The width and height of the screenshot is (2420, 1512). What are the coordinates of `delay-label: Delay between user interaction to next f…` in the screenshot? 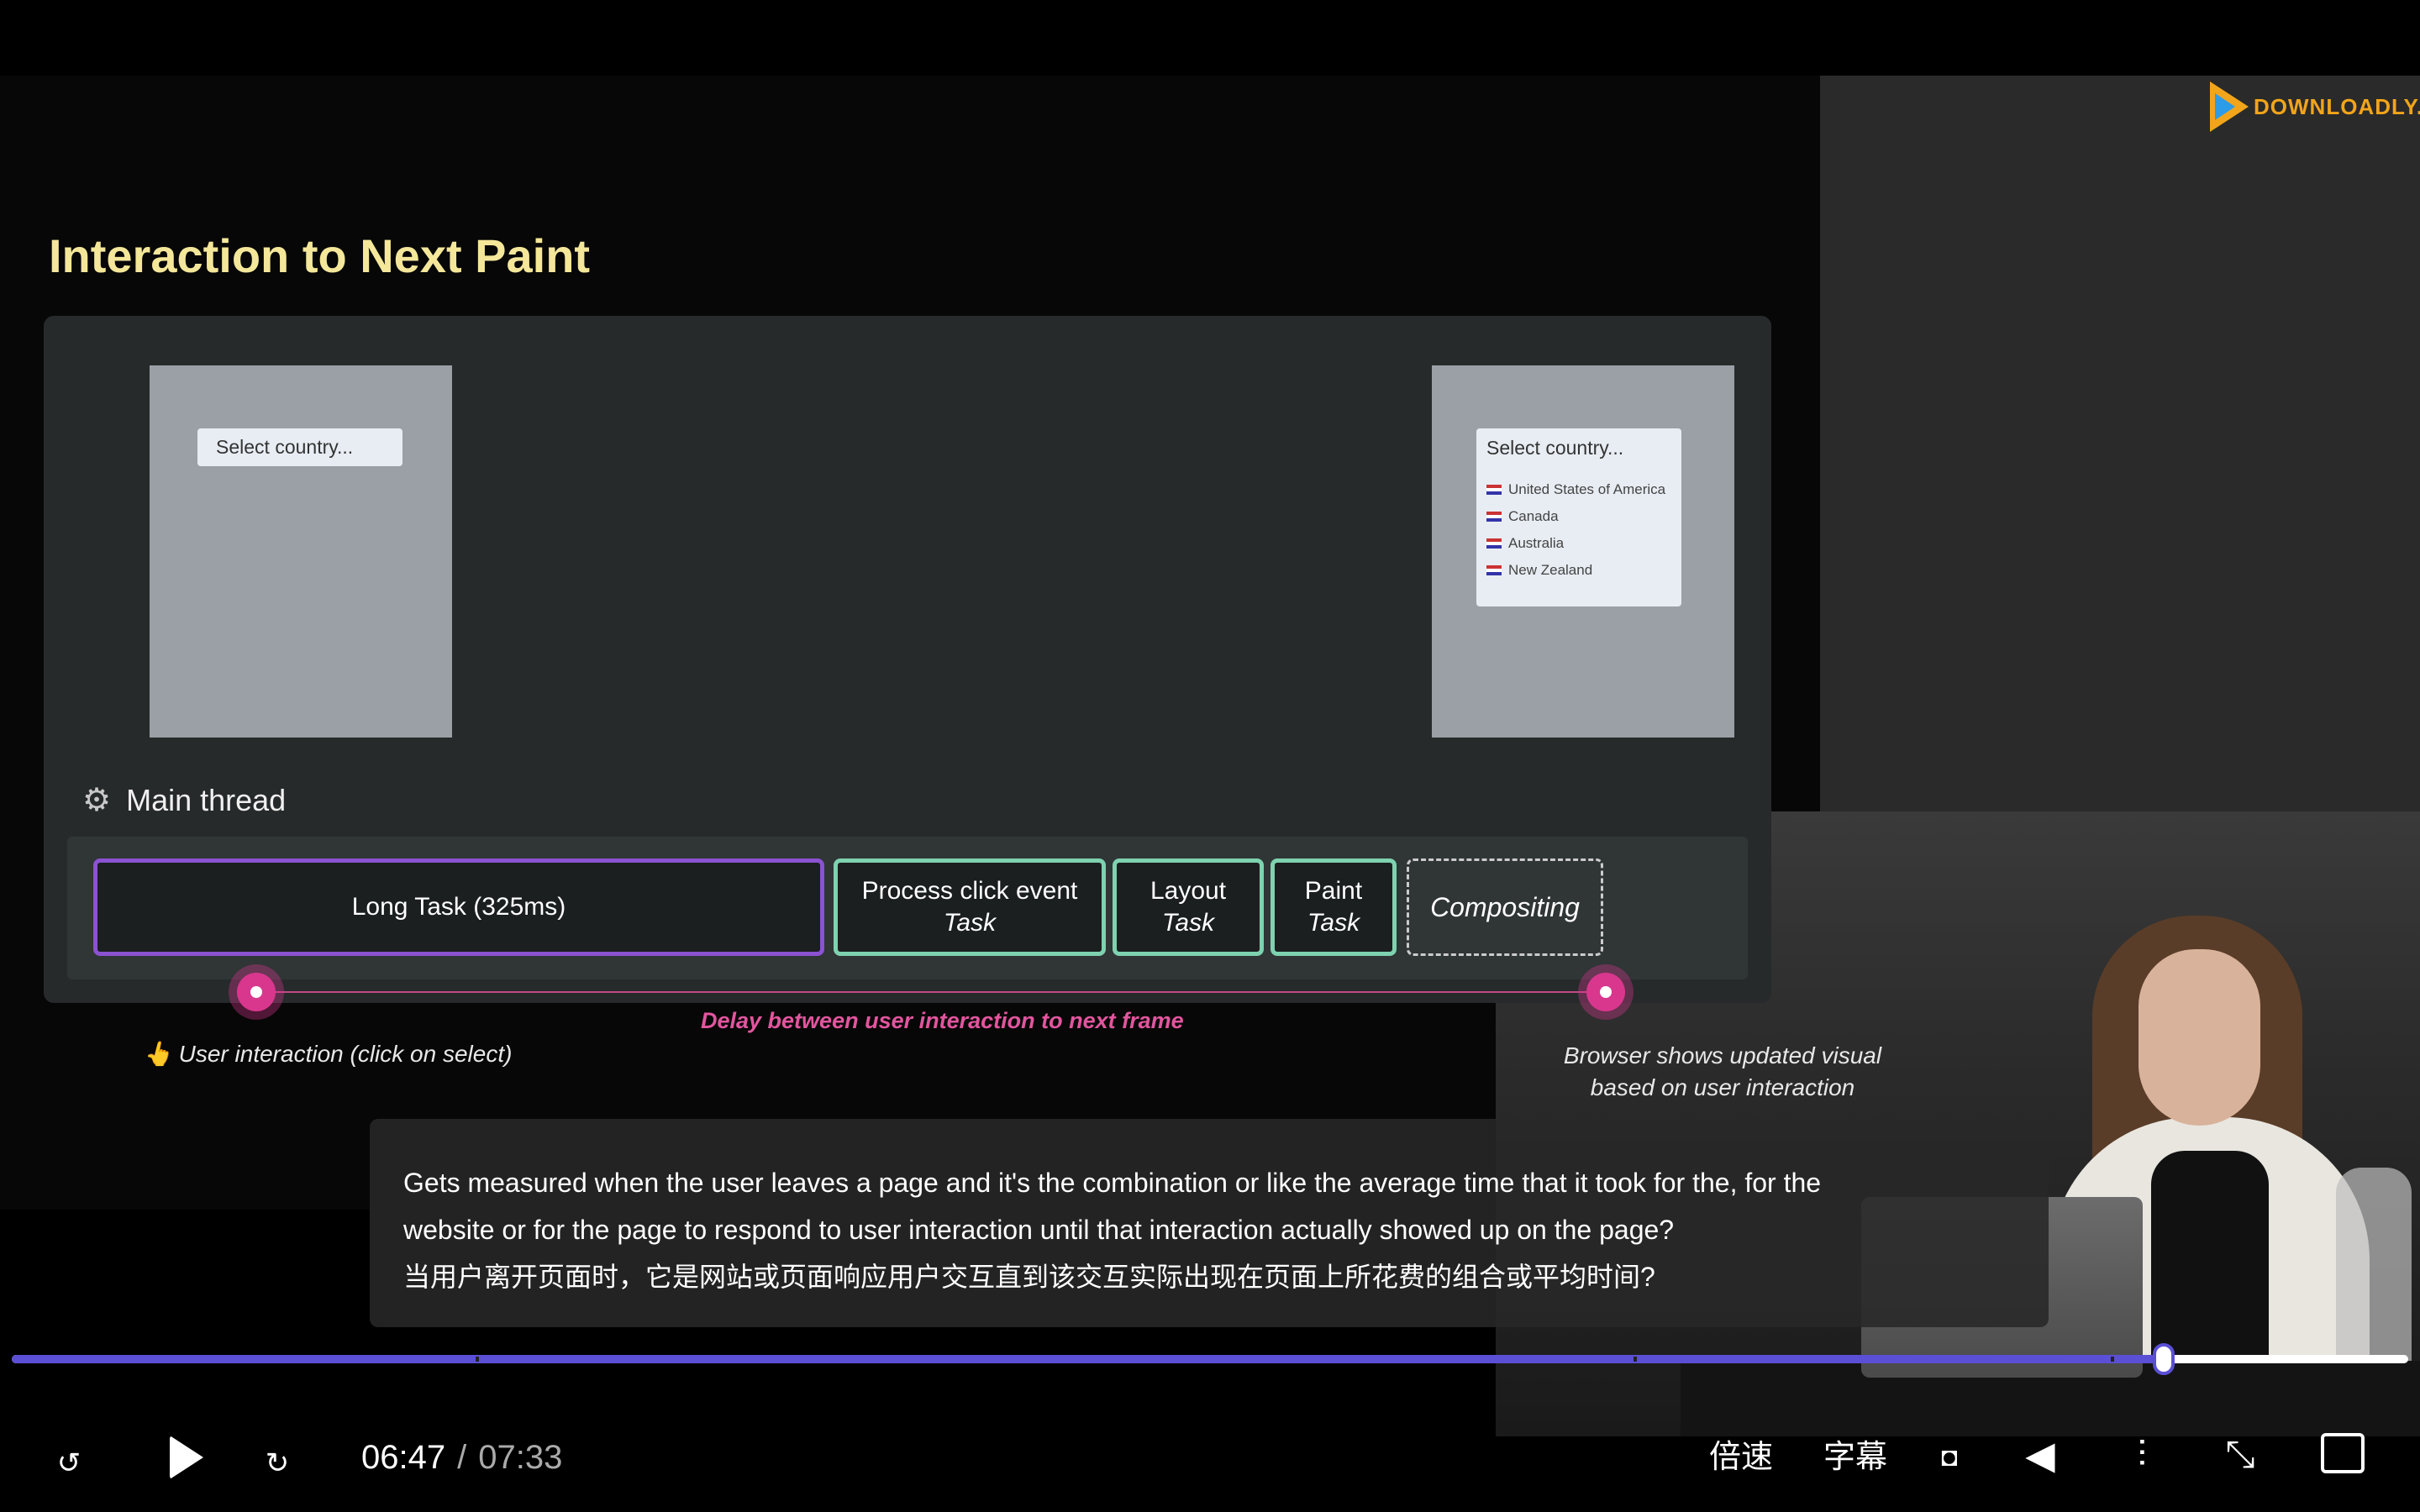 It's located at (942, 1020).